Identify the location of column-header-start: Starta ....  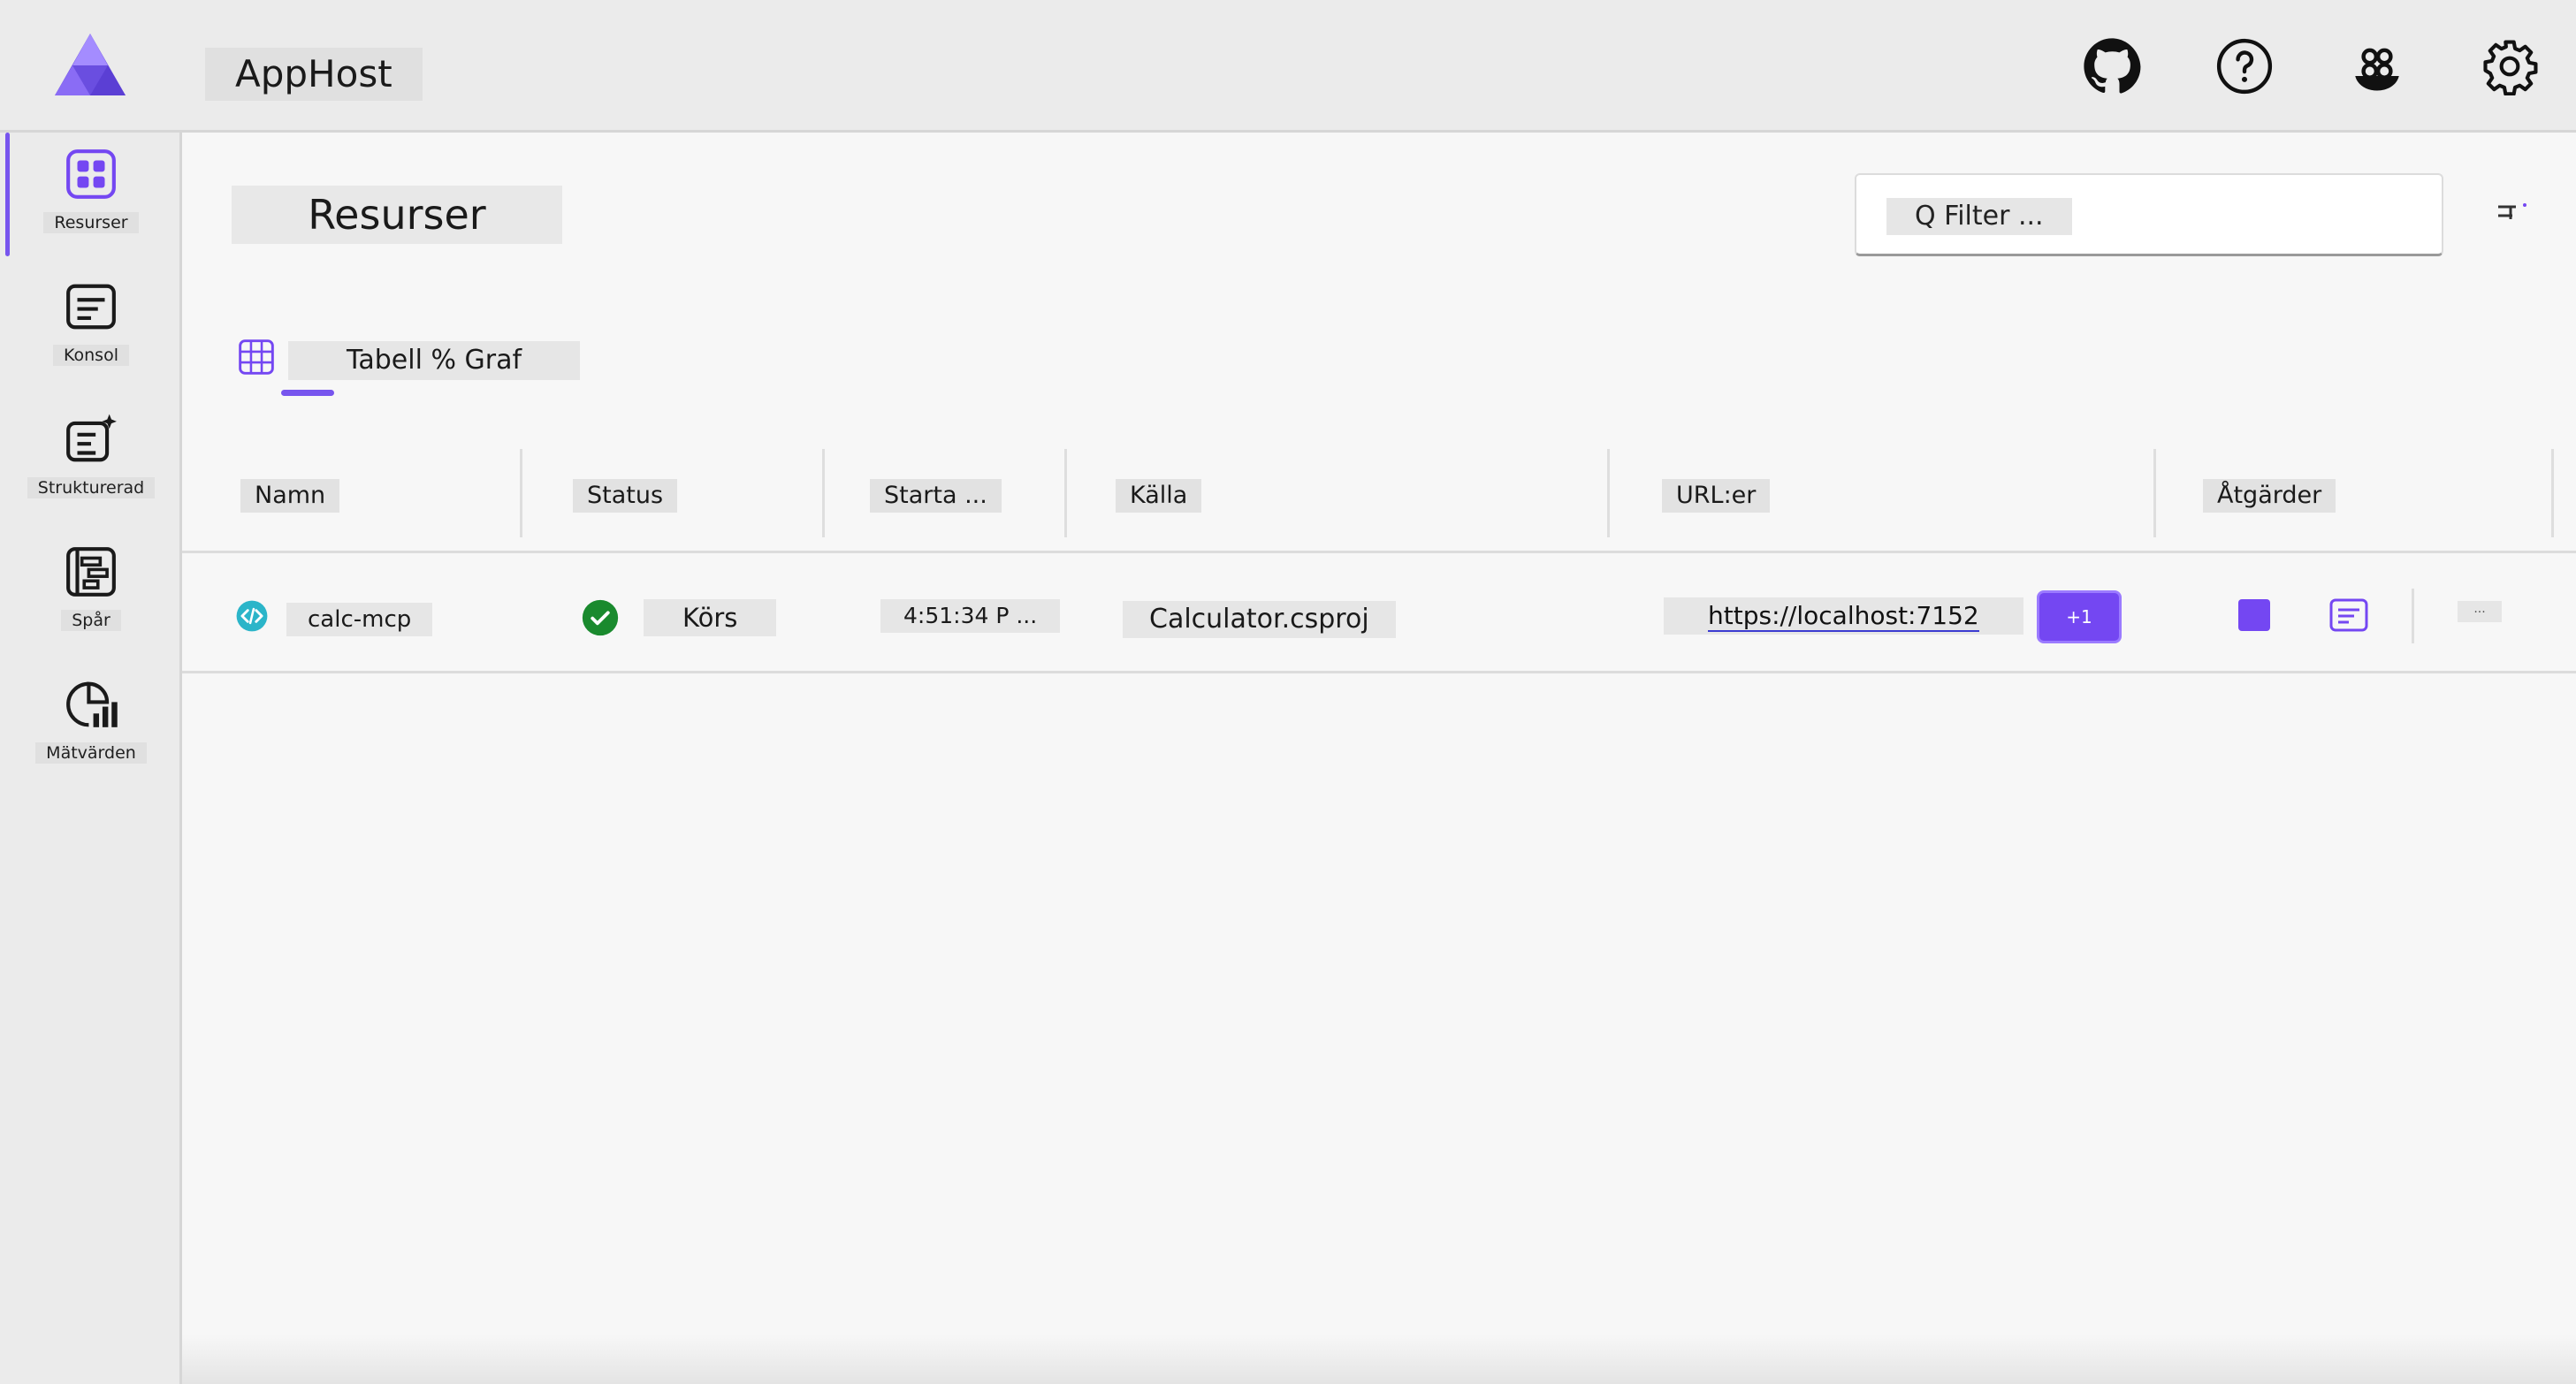
(936, 496).